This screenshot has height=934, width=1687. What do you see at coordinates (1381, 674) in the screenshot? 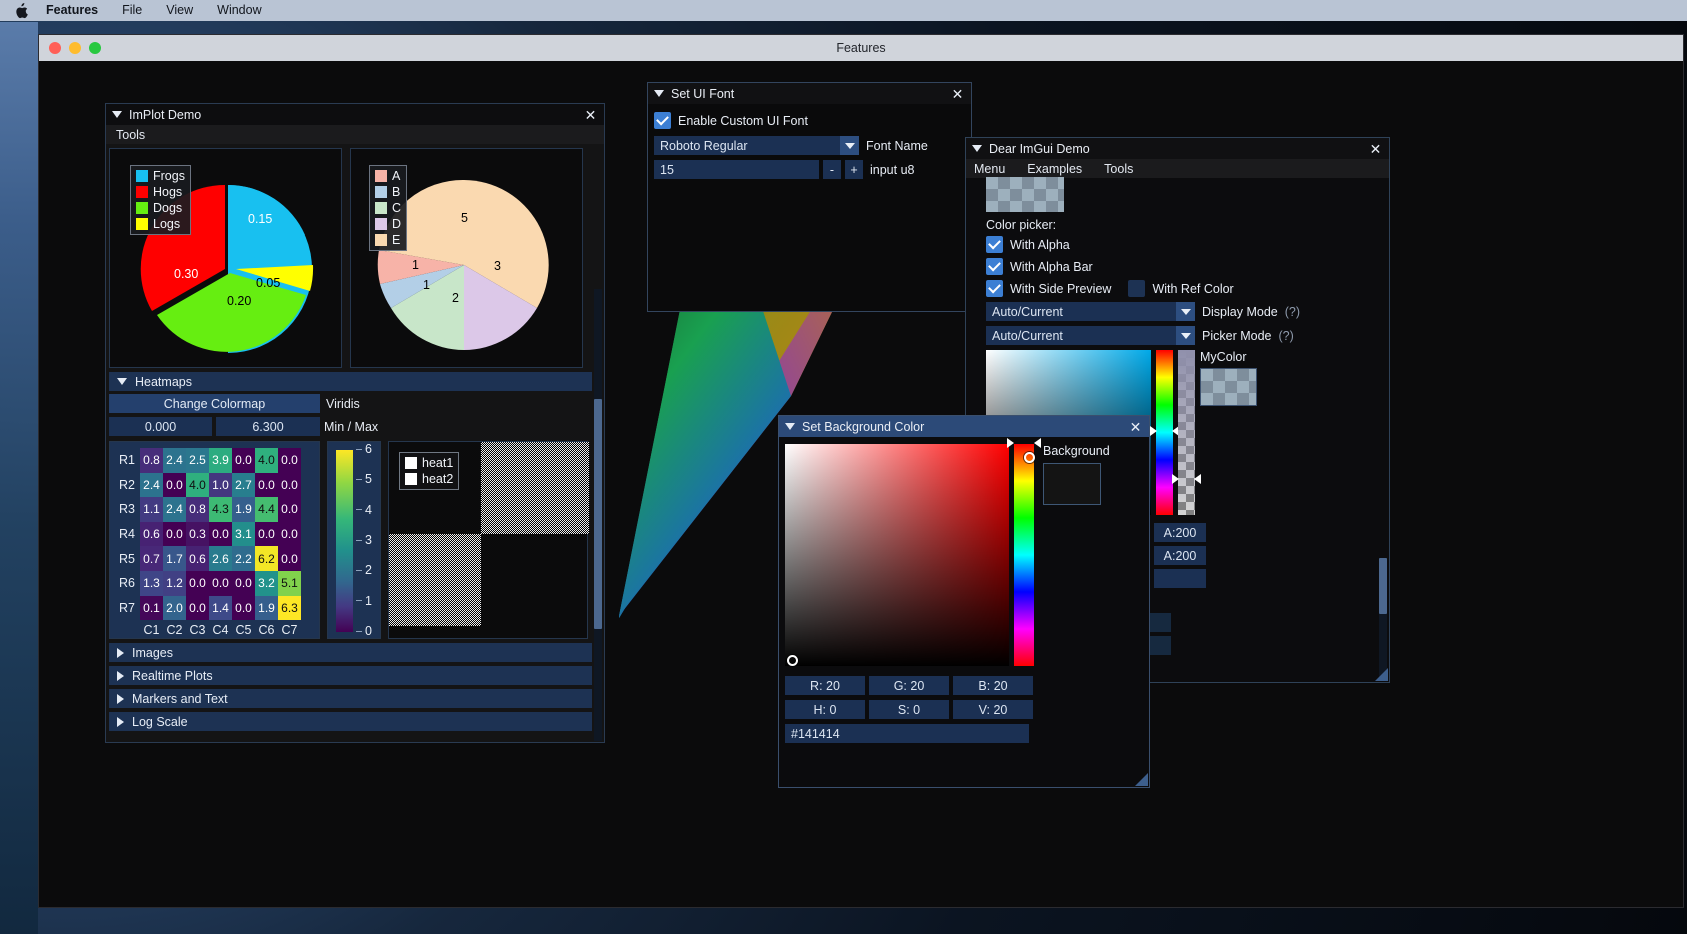
I see `resize-grip` at bounding box center [1381, 674].